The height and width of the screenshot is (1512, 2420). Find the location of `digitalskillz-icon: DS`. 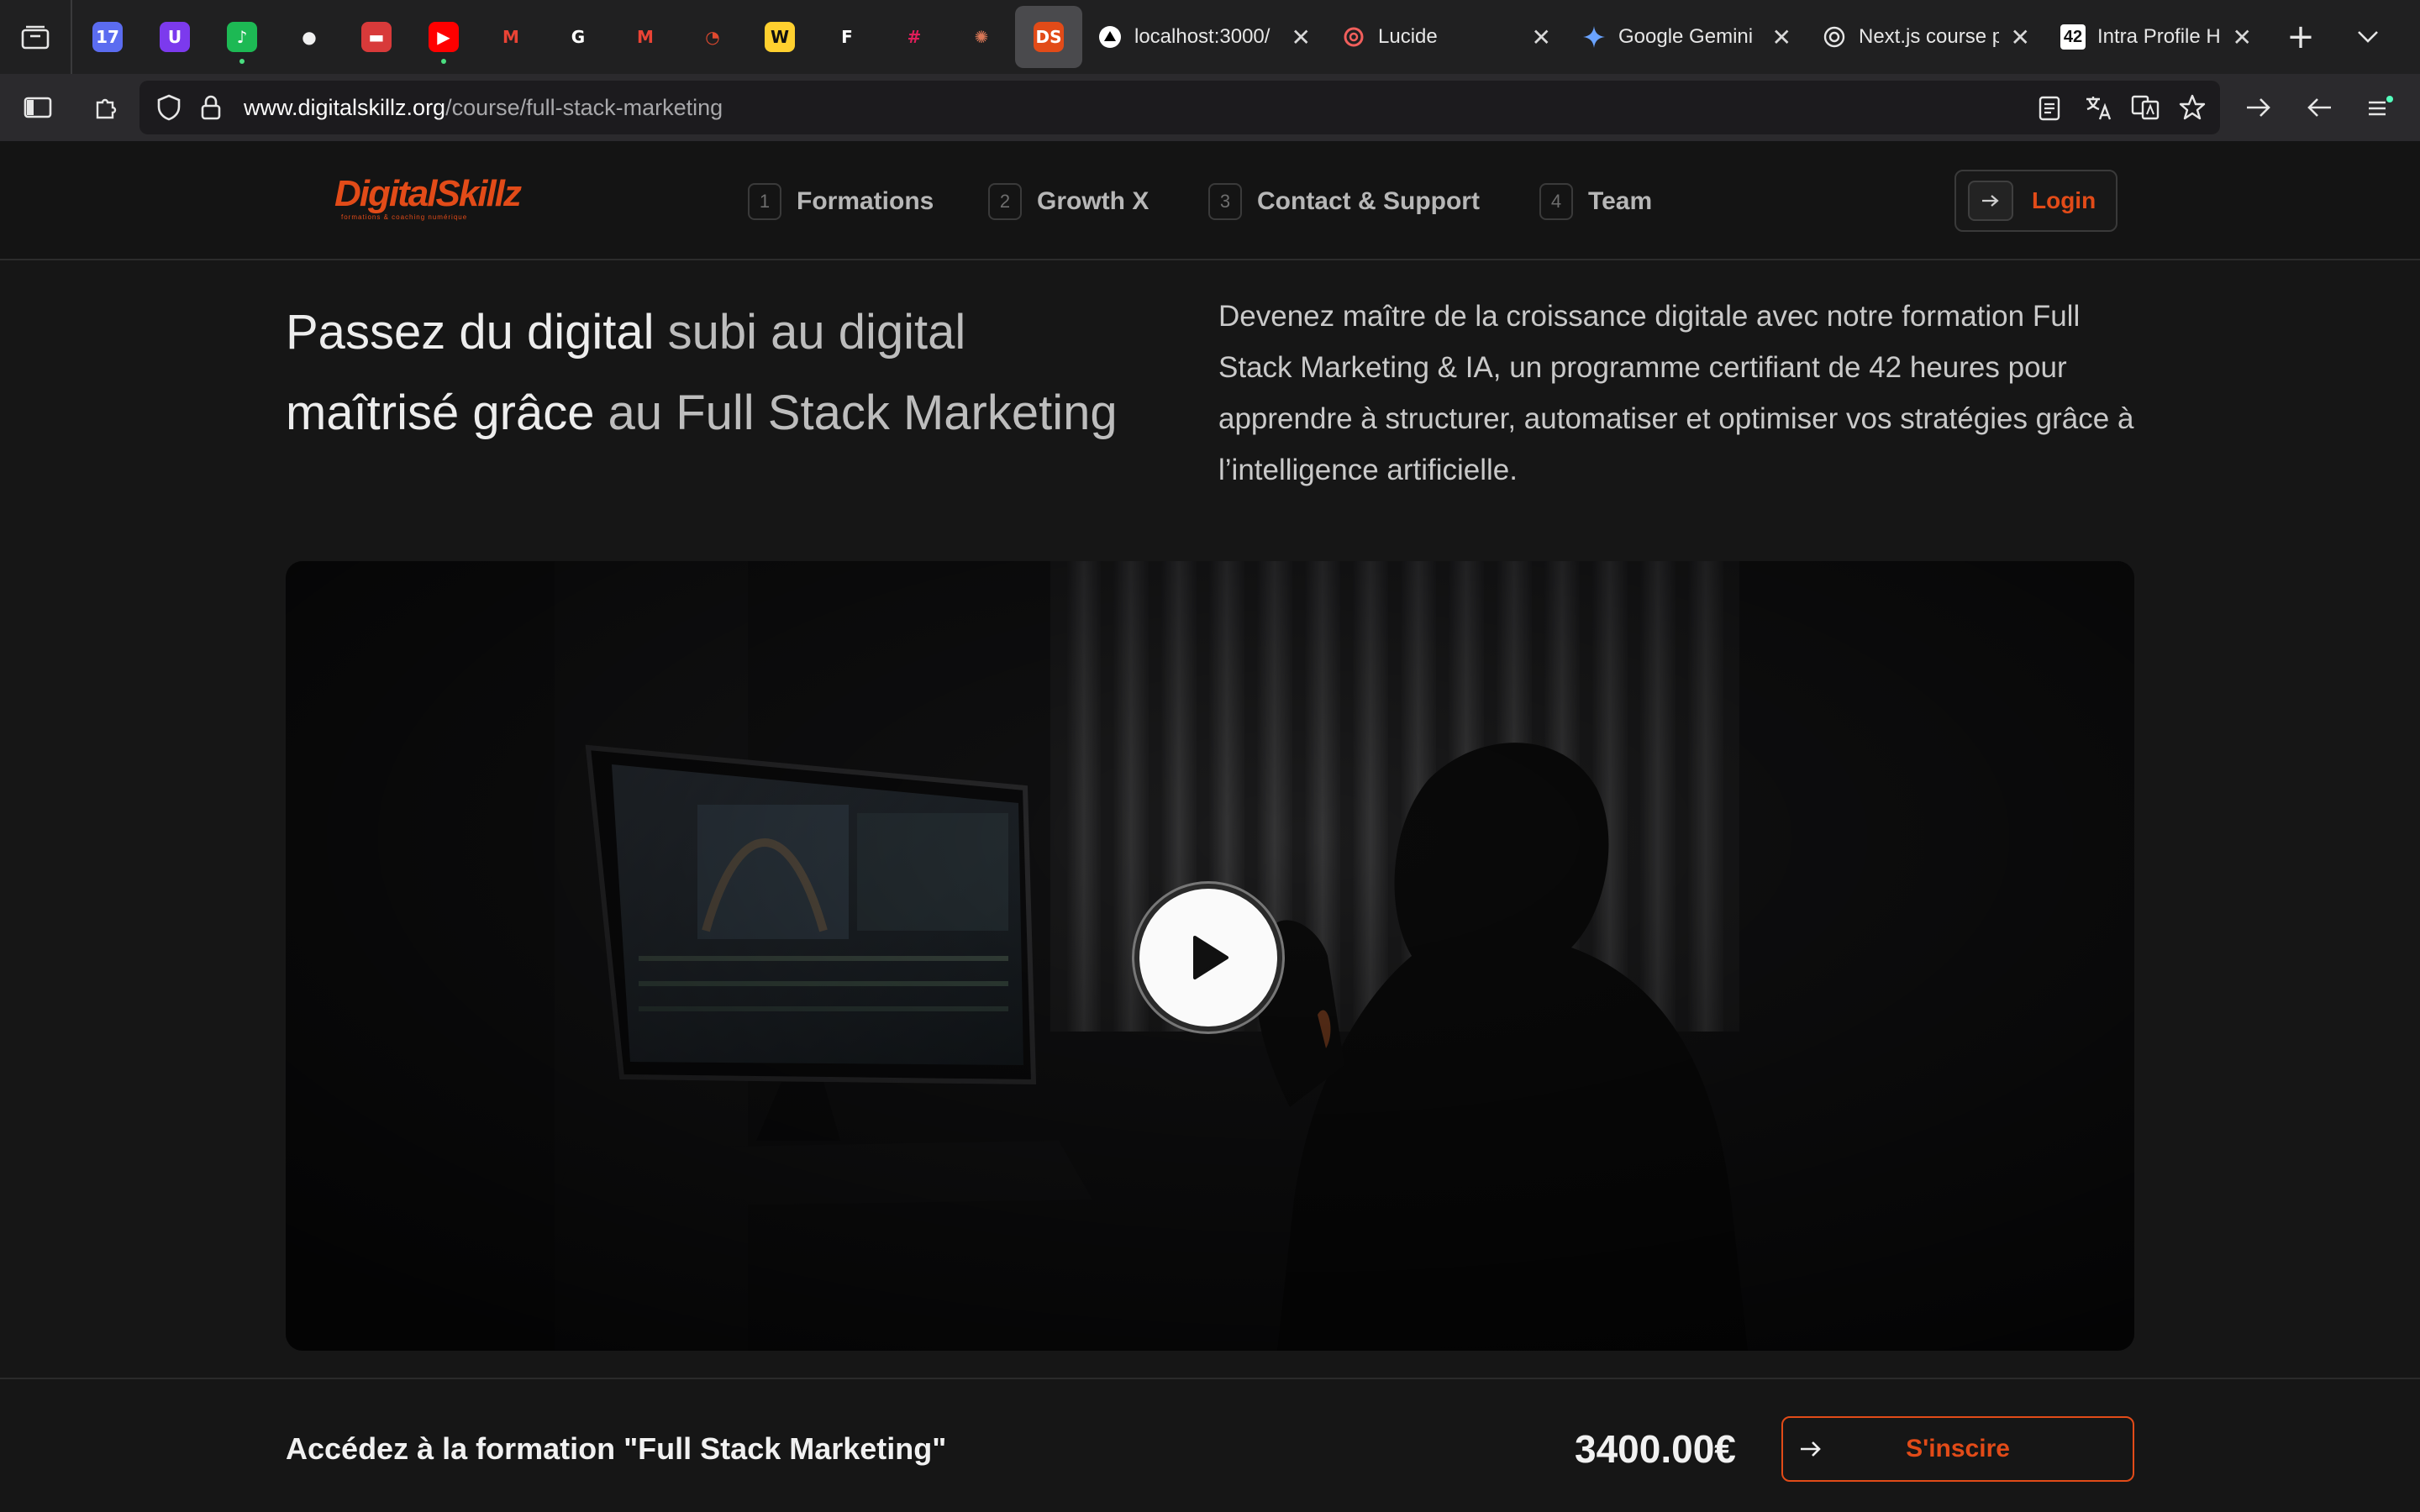

digitalskillz-icon: DS is located at coordinates (1049, 37).